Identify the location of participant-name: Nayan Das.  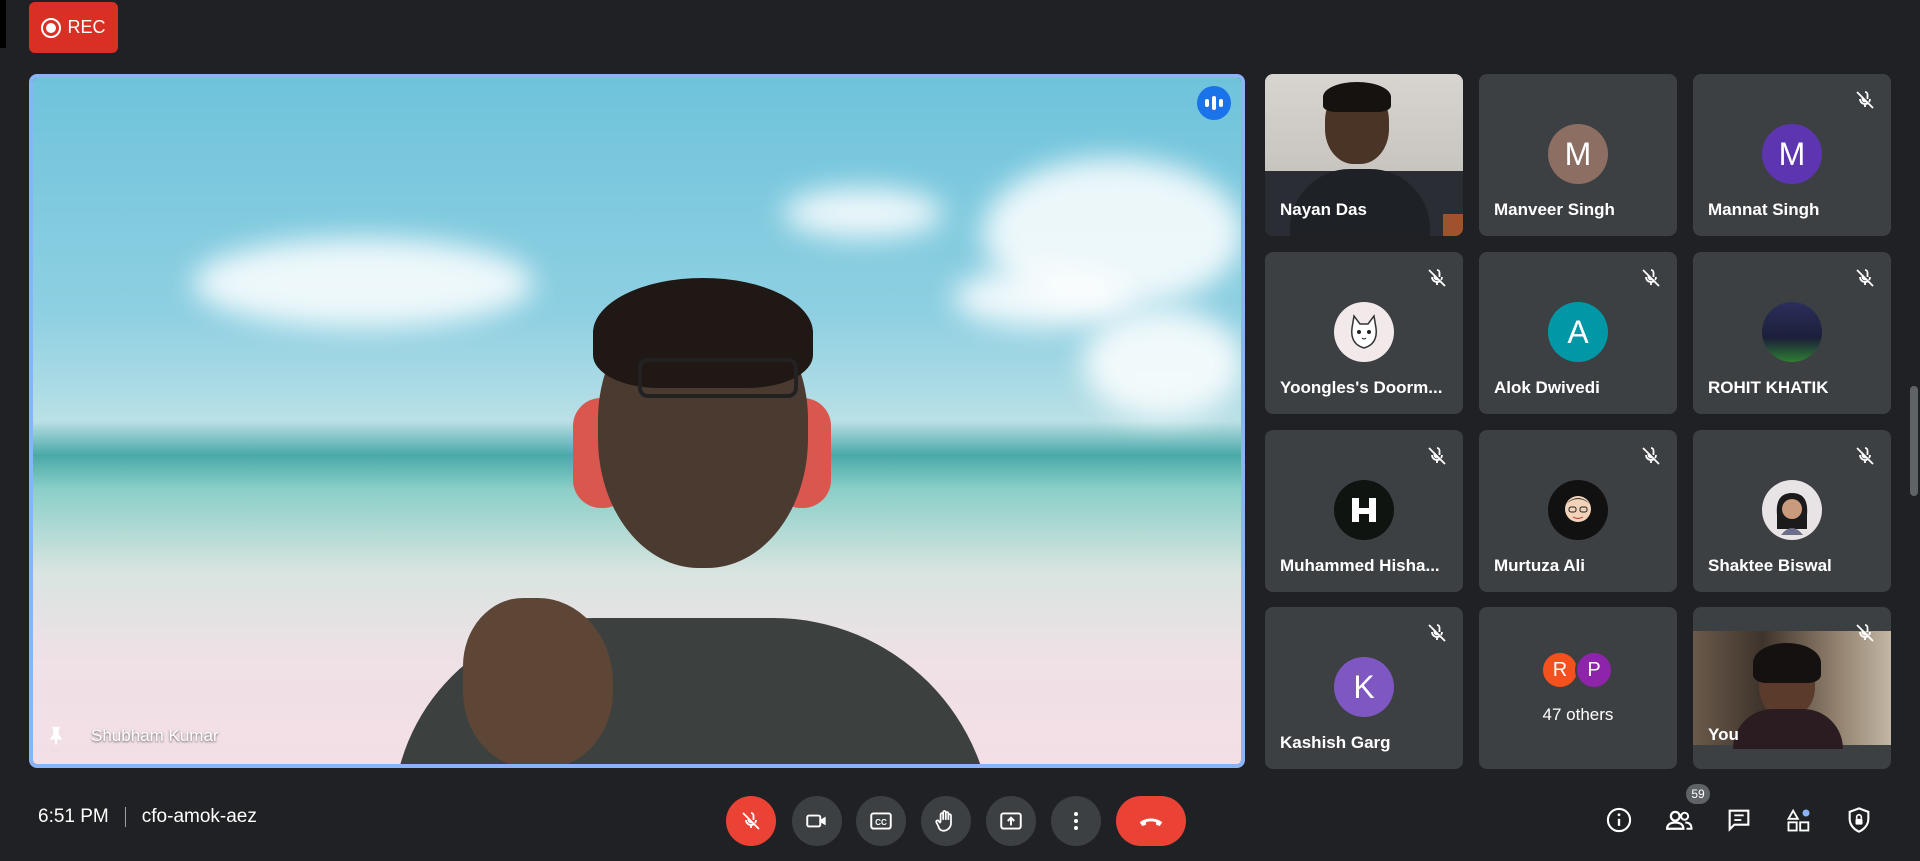
(1323, 209).